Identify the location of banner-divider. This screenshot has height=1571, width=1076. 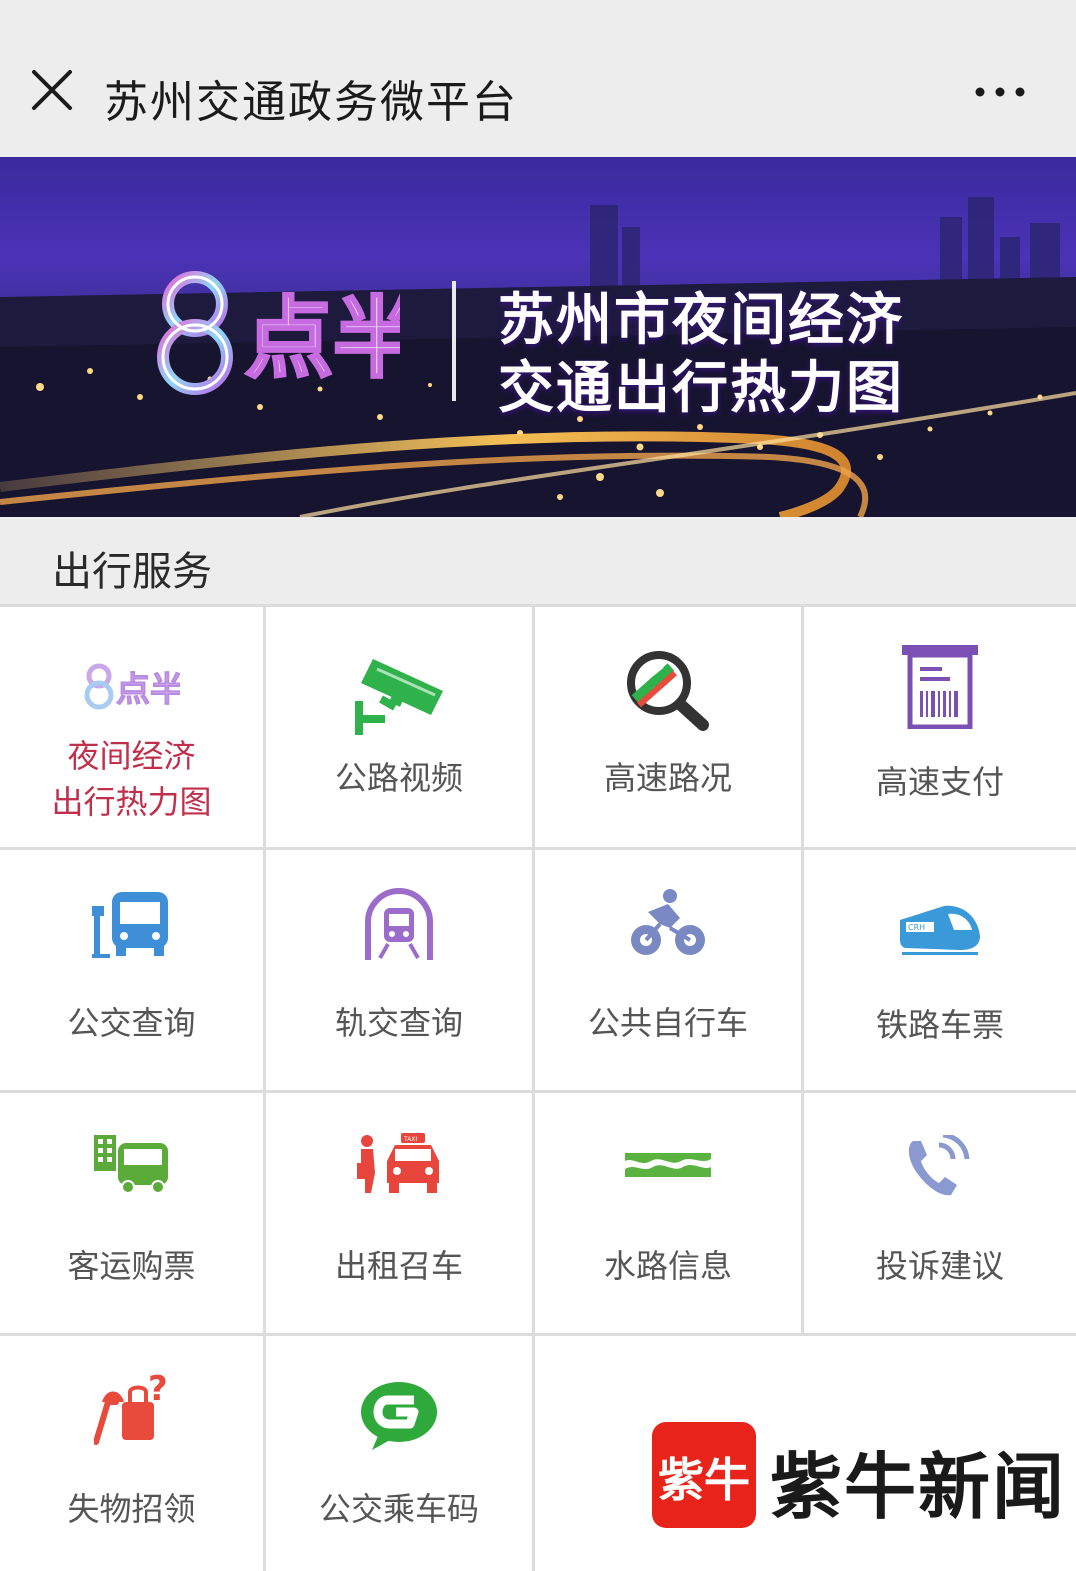
(454, 341).